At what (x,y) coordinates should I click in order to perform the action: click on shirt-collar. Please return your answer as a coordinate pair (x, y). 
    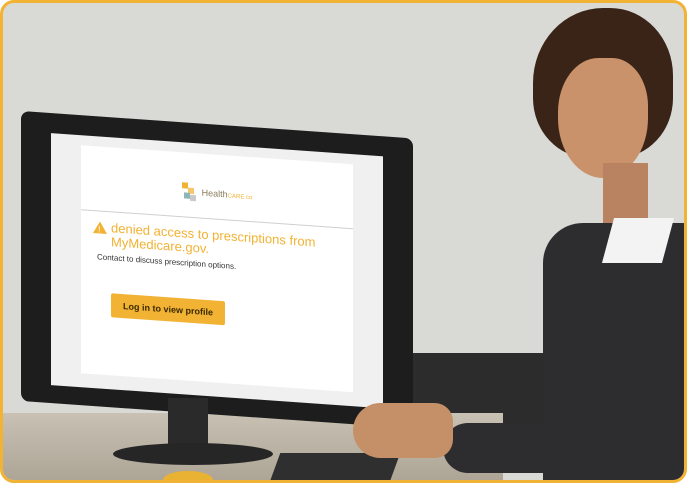
    Looking at the image, I should click on (638, 240).